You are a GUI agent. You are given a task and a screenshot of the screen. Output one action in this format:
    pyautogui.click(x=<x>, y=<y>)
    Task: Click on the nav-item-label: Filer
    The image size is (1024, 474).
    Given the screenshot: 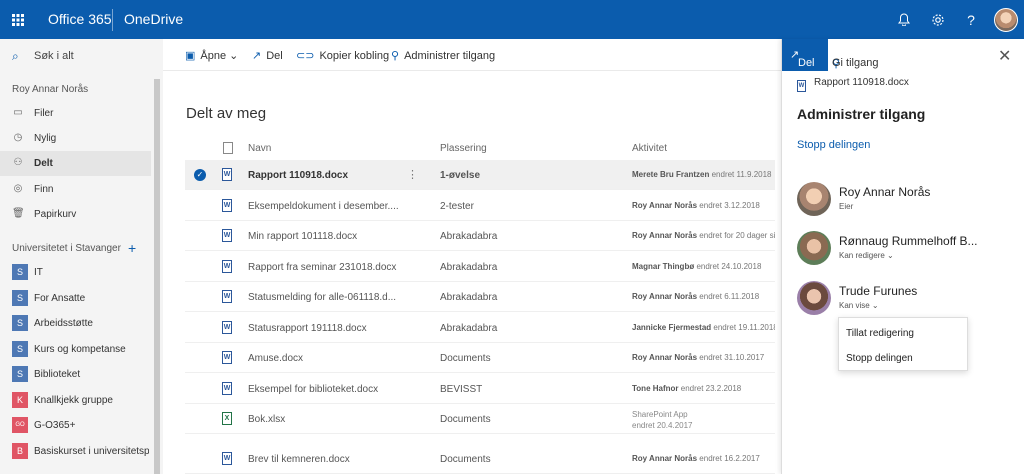 What is the action you would take?
    pyautogui.click(x=44, y=113)
    